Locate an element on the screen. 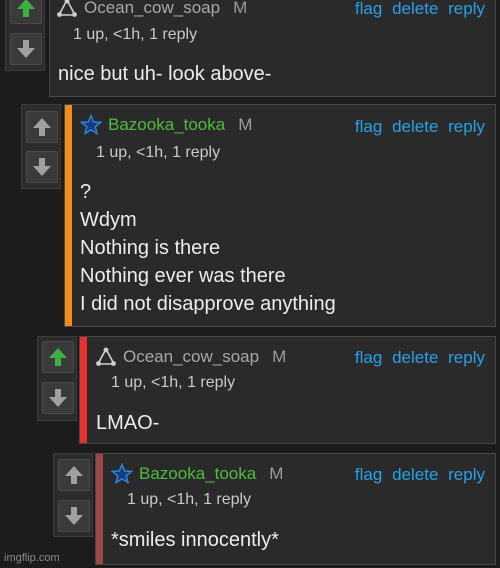  comment-line: Nothing ever was there is located at coordinates (183, 276).